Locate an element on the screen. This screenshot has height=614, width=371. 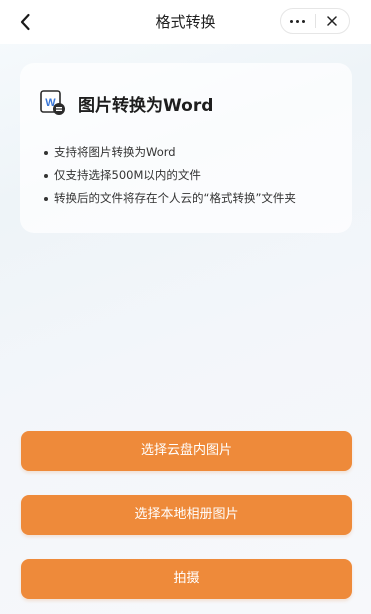
card-header: W 图片转换为Word is located at coordinates (126, 103).